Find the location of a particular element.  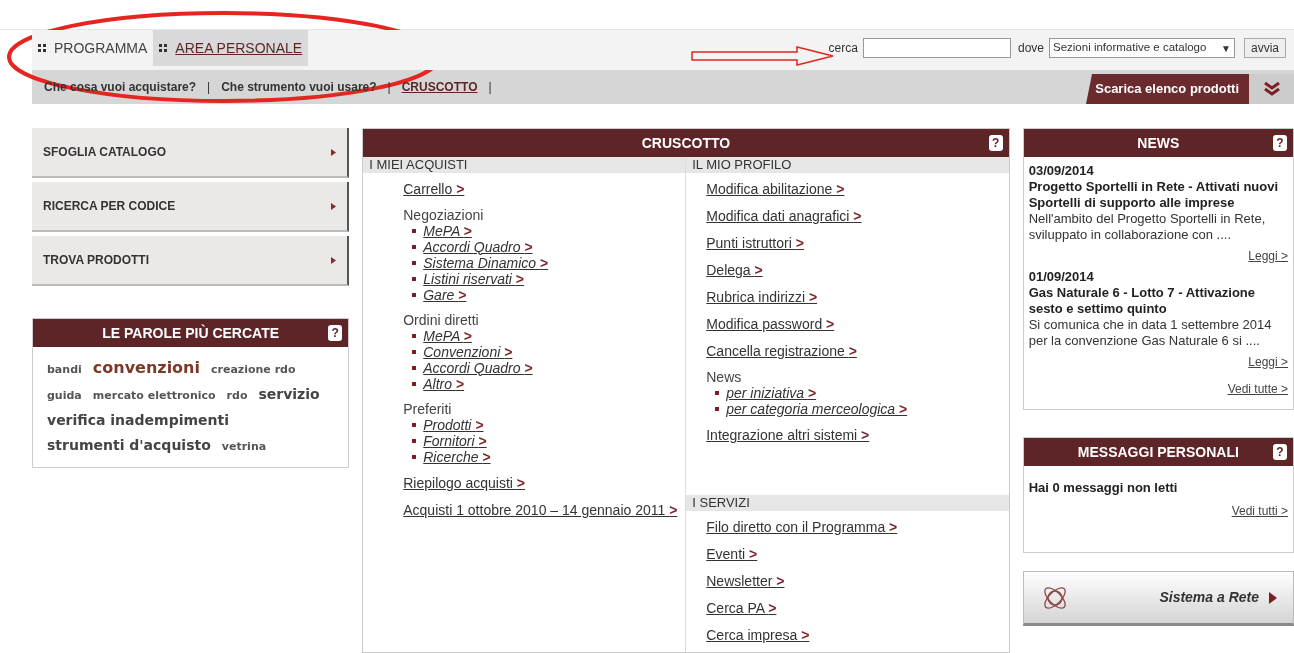

panel-title: NEWS is located at coordinates (1158, 143).